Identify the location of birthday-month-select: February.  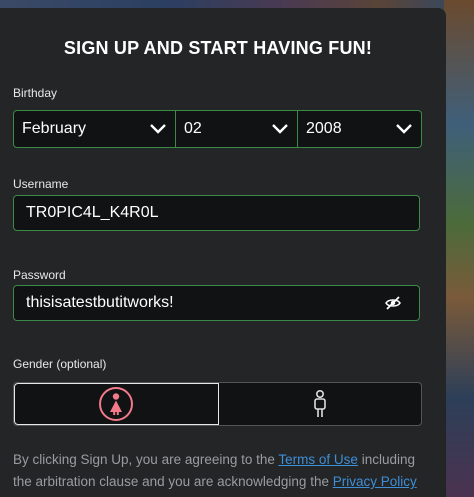
(94, 129).